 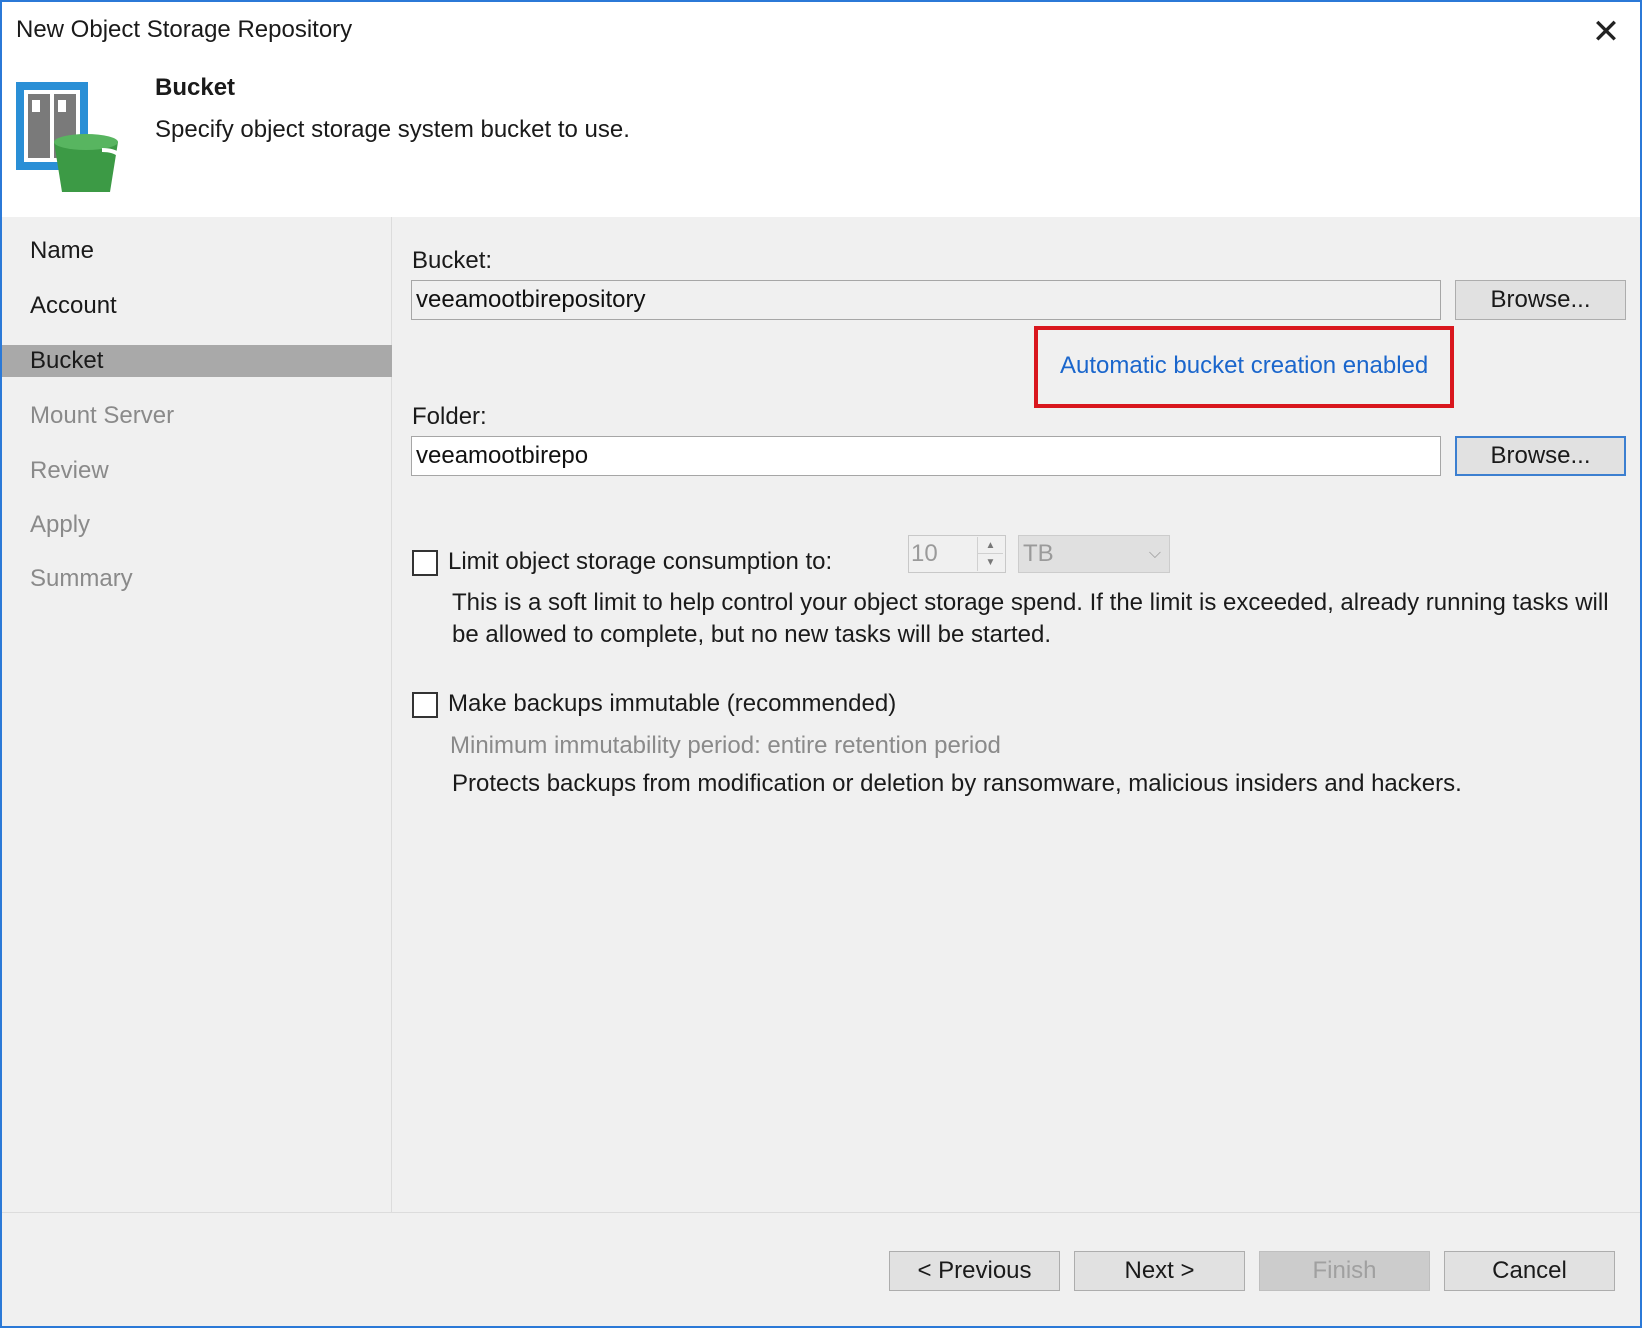 What do you see at coordinates (926, 456) in the screenshot?
I see `folder-input` at bounding box center [926, 456].